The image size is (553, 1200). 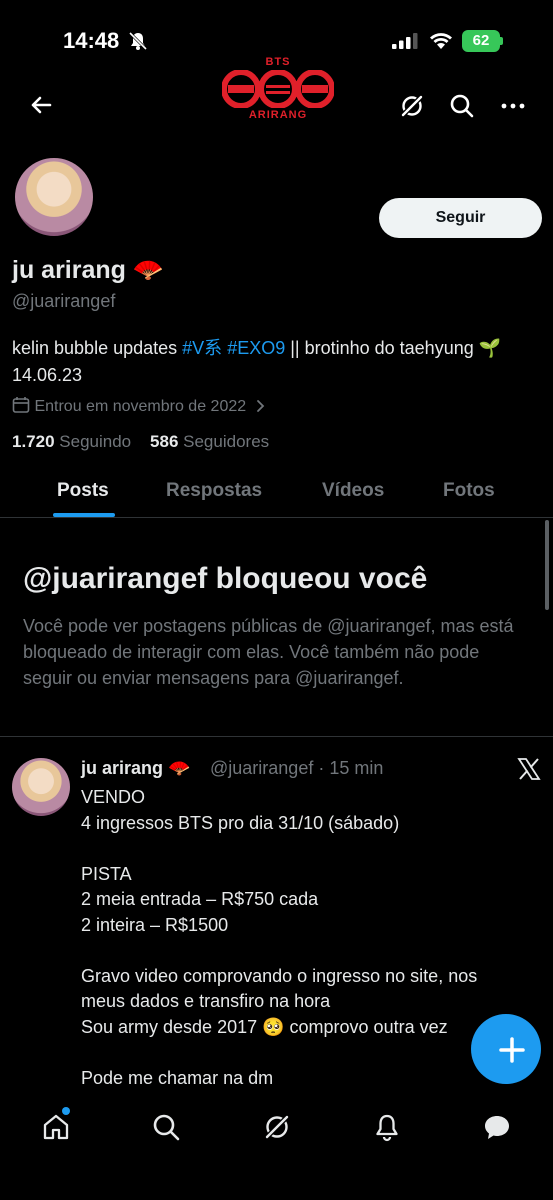 I want to click on grok-icon, so click(x=412, y=106).